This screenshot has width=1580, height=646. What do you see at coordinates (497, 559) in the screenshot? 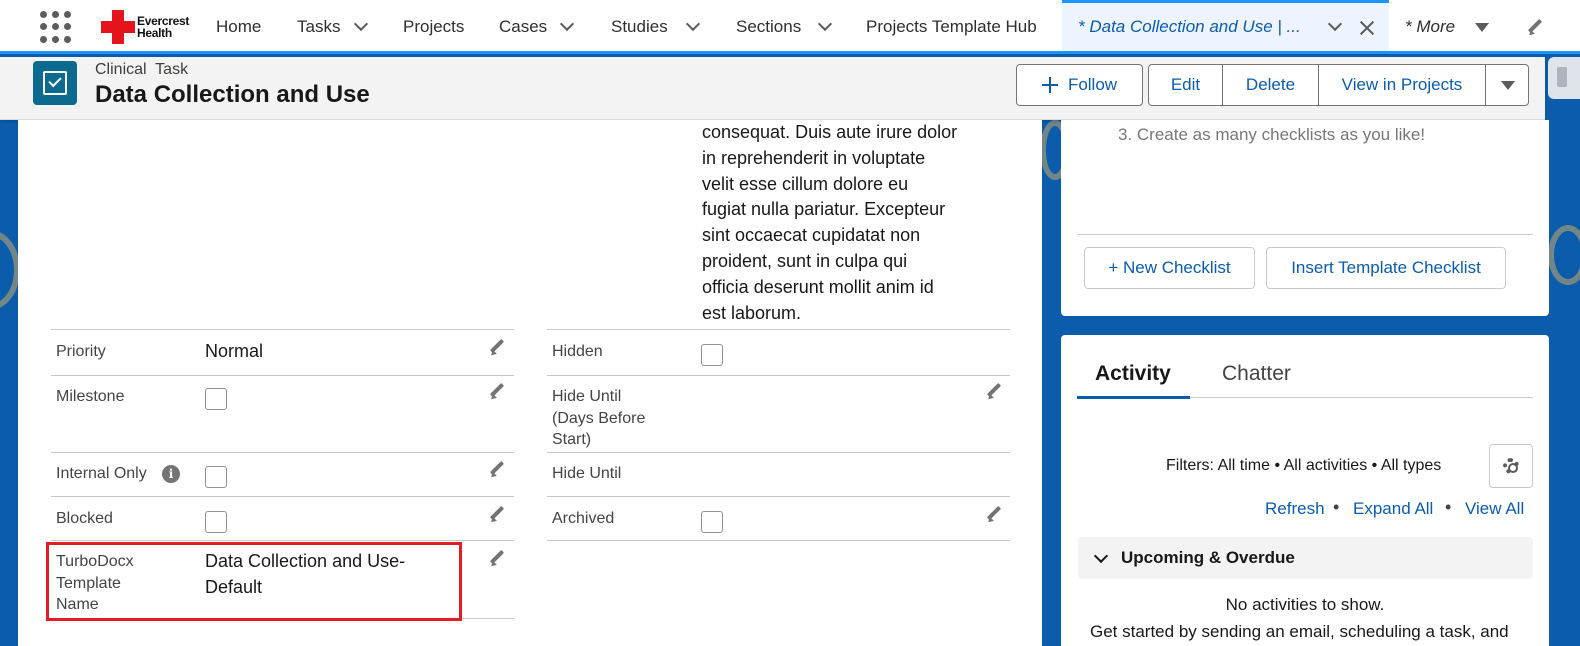
I see `edit-template-name-pencil-icon` at bounding box center [497, 559].